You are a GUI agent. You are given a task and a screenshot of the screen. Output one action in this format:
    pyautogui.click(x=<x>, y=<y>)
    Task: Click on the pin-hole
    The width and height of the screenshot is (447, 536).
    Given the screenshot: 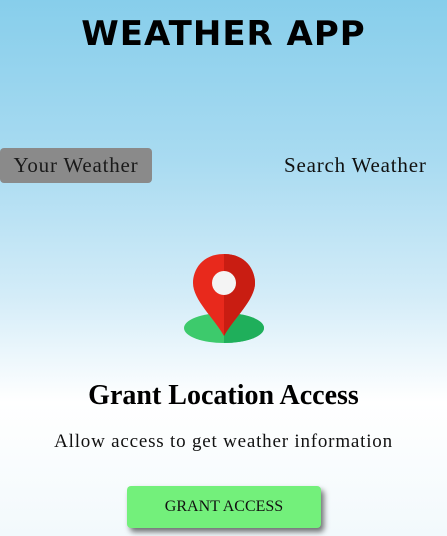 What is the action you would take?
    pyautogui.click(x=224, y=283)
    